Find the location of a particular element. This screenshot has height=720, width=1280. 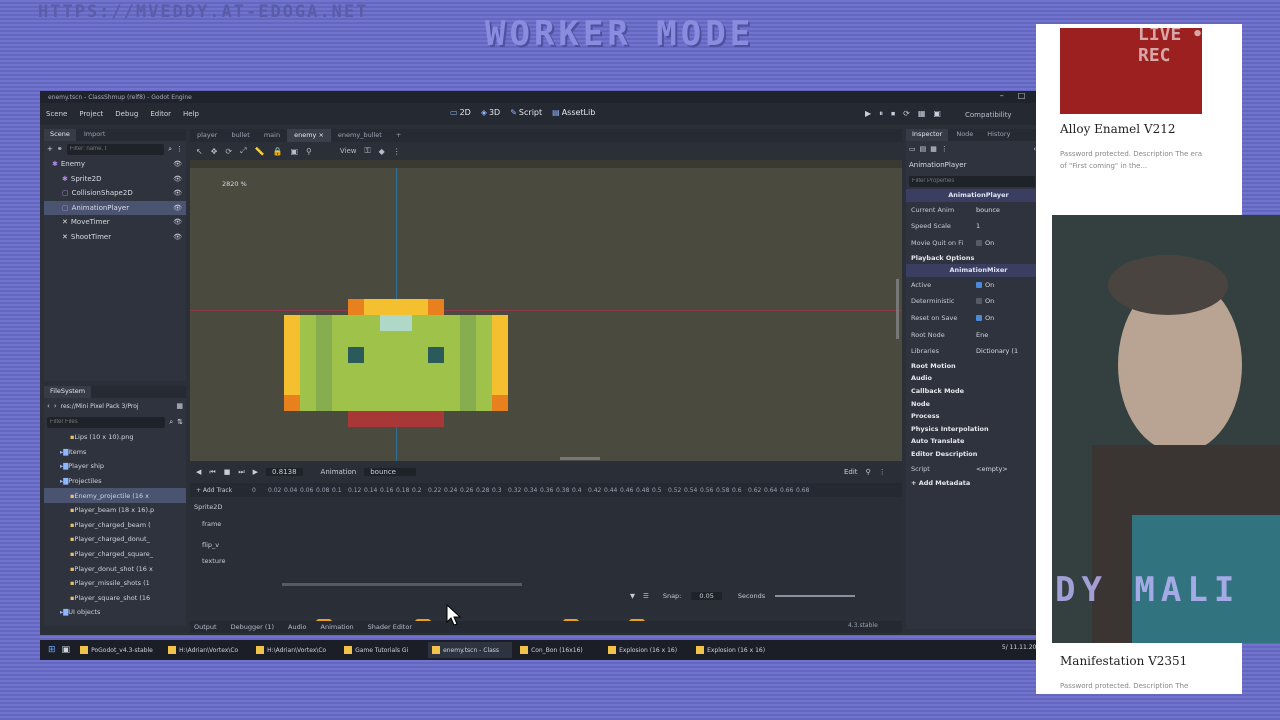

property-value: Dictionary (1 is located at coordinates (997, 351).